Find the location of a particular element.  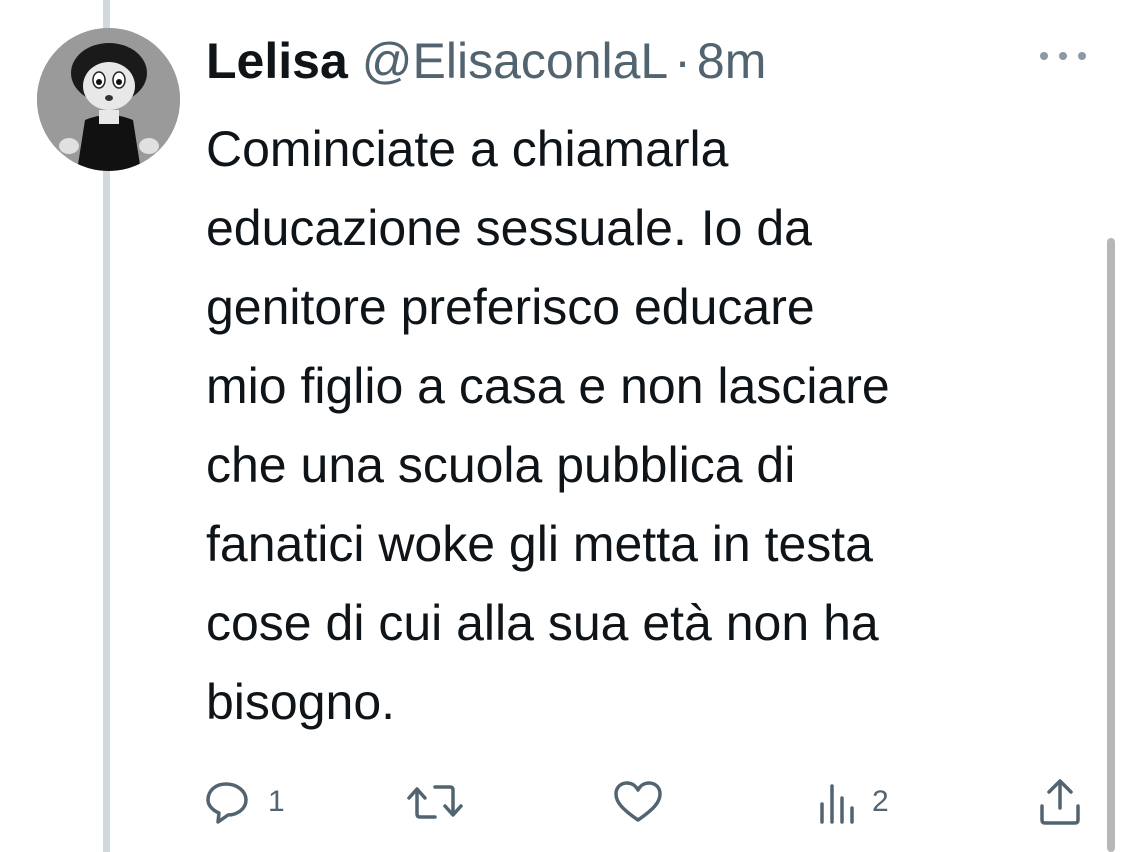

tweet-header: Lelisa @ElisaconlaL · 8m is located at coordinates (486, 61).